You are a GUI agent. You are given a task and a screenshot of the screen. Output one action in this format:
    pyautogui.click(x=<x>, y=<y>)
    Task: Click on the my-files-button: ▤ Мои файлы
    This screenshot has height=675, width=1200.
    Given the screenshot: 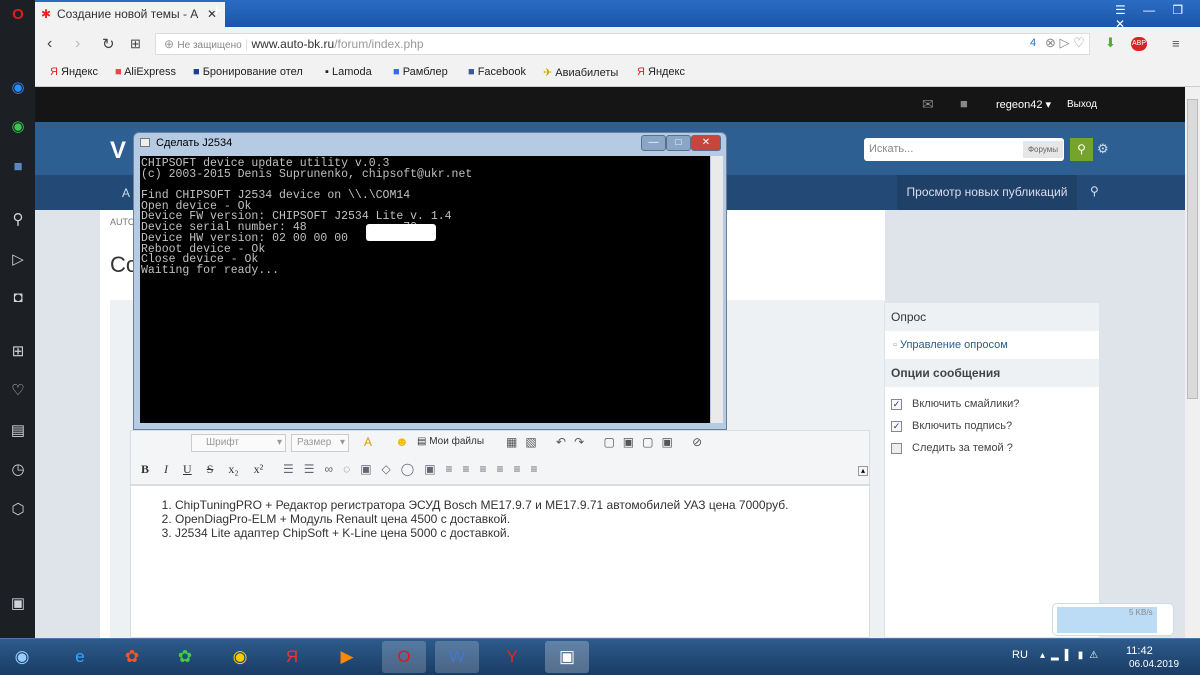 What is the action you would take?
    pyautogui.click(x=450, y=441)
    